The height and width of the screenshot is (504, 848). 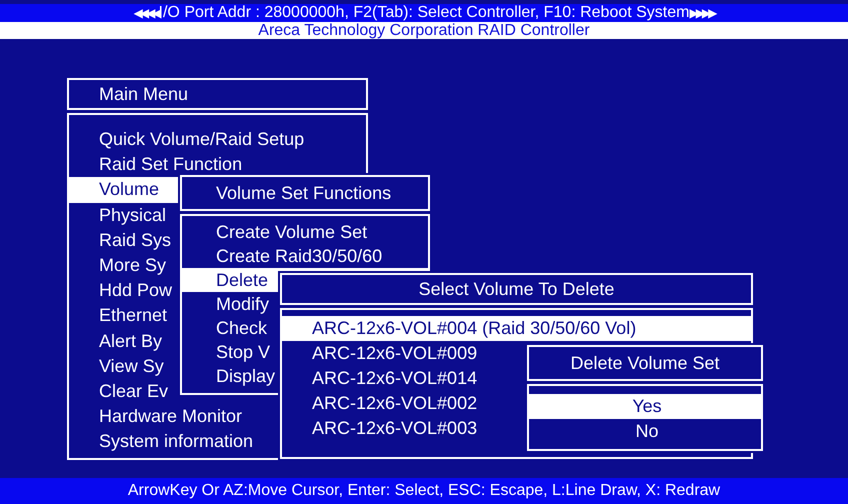 I want to click on window-title: Main Menu, so click(x=217, y=94).